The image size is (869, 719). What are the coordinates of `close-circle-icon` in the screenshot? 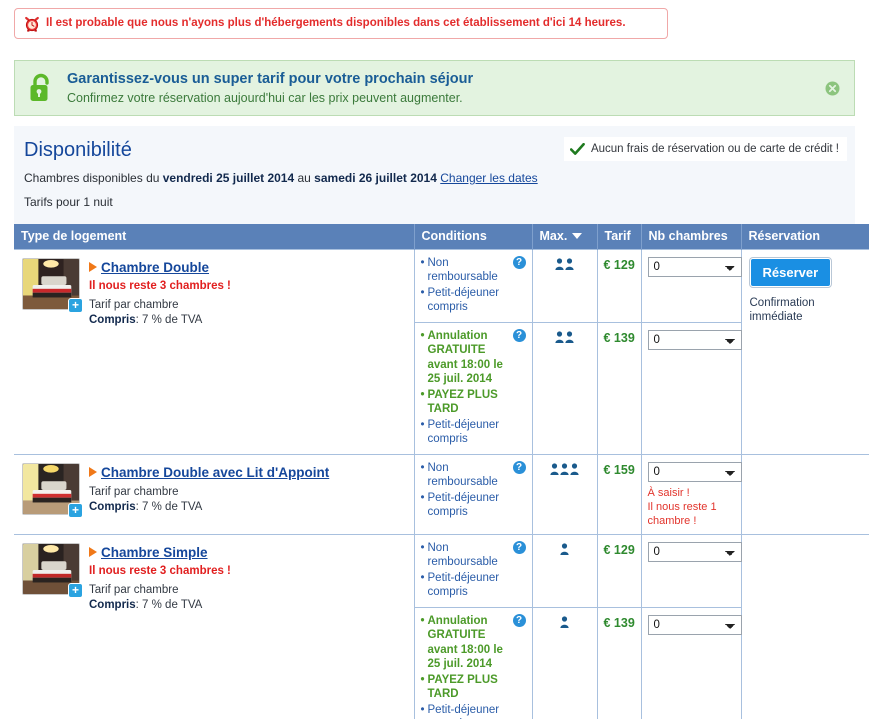 It's located at (832, 88).